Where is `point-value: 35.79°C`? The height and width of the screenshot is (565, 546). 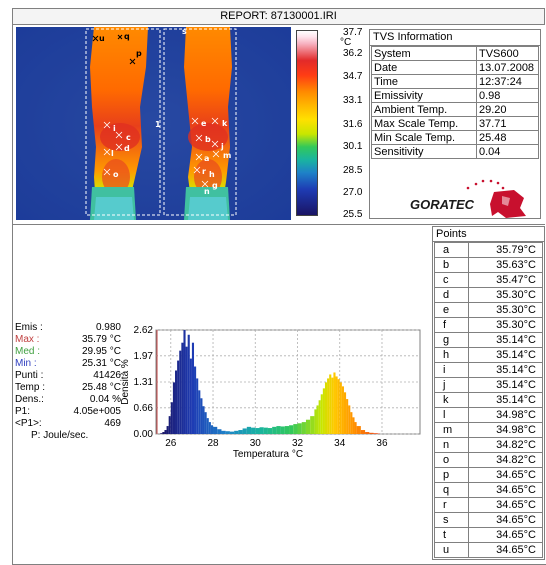
point-value: 35.79°C is located at coordinates (505, 250).